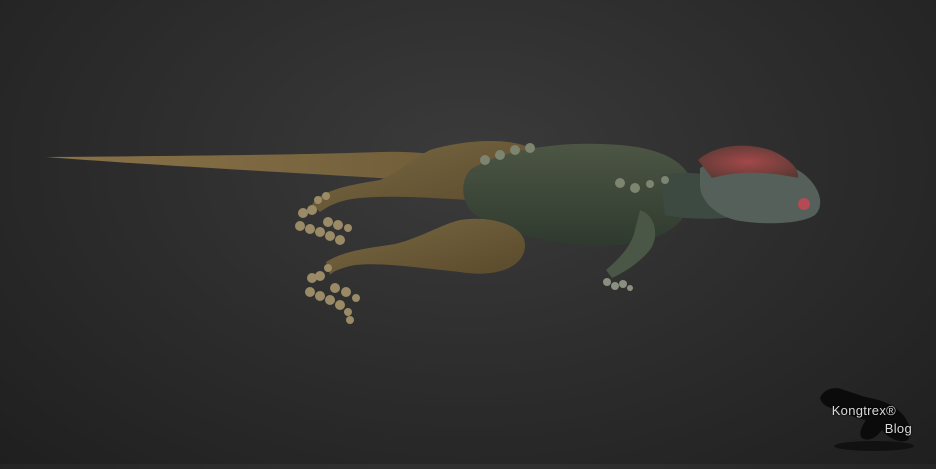 The image size is (936, 469). Describe the element at coordinates (863, 410) in the screenshot. I see `watermark-brand: Kongtrex®` at that location.